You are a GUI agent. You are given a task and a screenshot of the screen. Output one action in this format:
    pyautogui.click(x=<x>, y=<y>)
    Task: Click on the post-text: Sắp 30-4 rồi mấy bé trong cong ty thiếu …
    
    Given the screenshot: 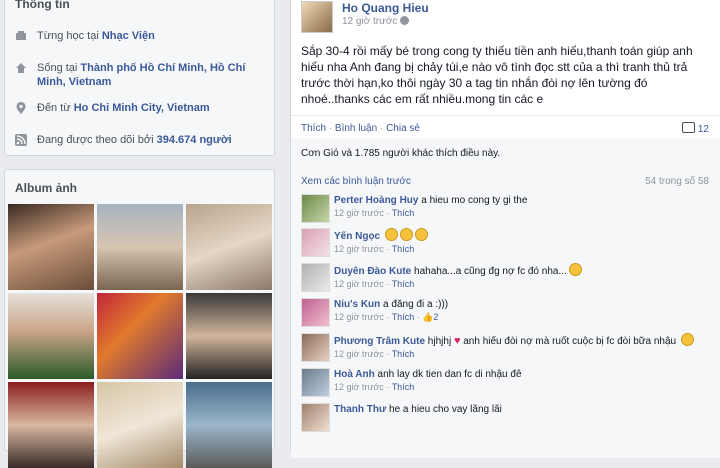 What is the action you would take?
    pyautogui.click(x=497, y=75)
    